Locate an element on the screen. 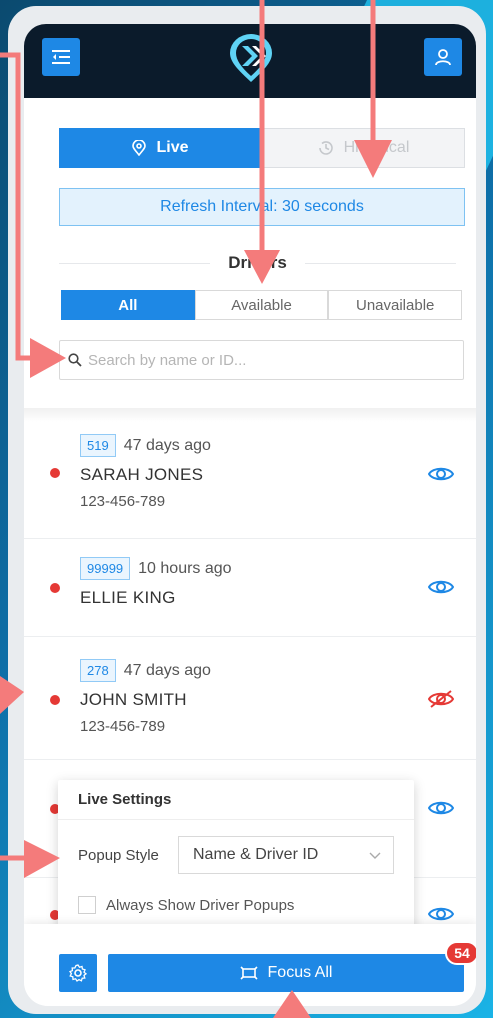 This screenshot has width=493, height=1018. driver-row: 99999 10 hours ago ELLIE KING is located at coordinates (250, 588).